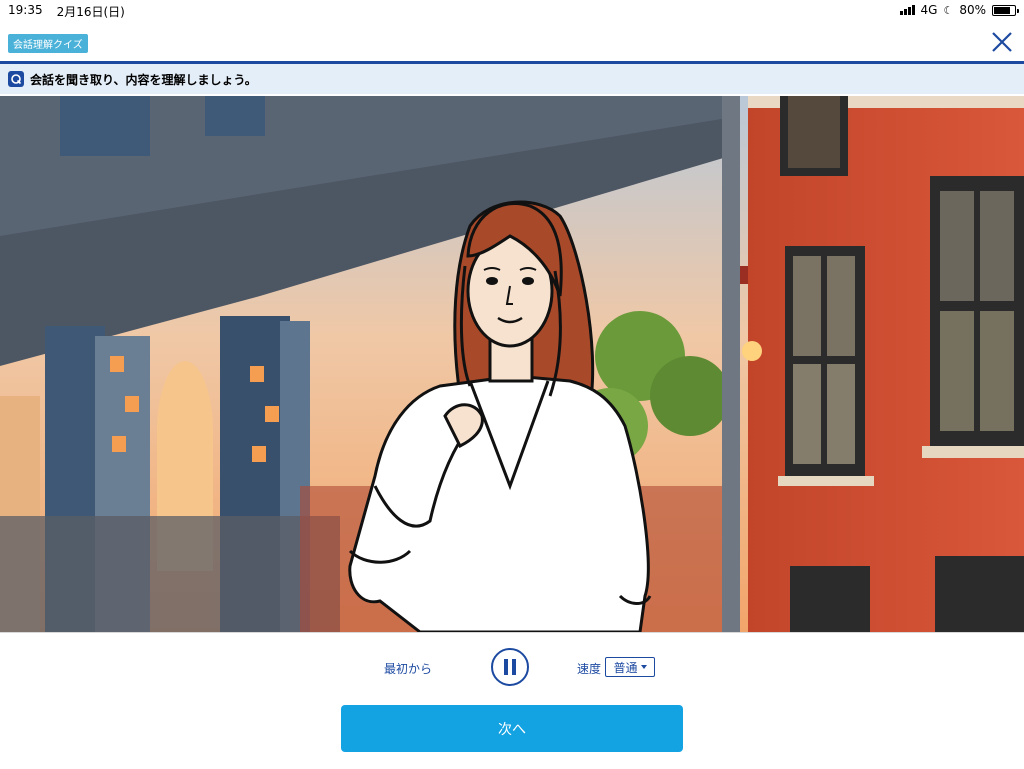  I want to click on speed-value: 普通, so click(625, 667).